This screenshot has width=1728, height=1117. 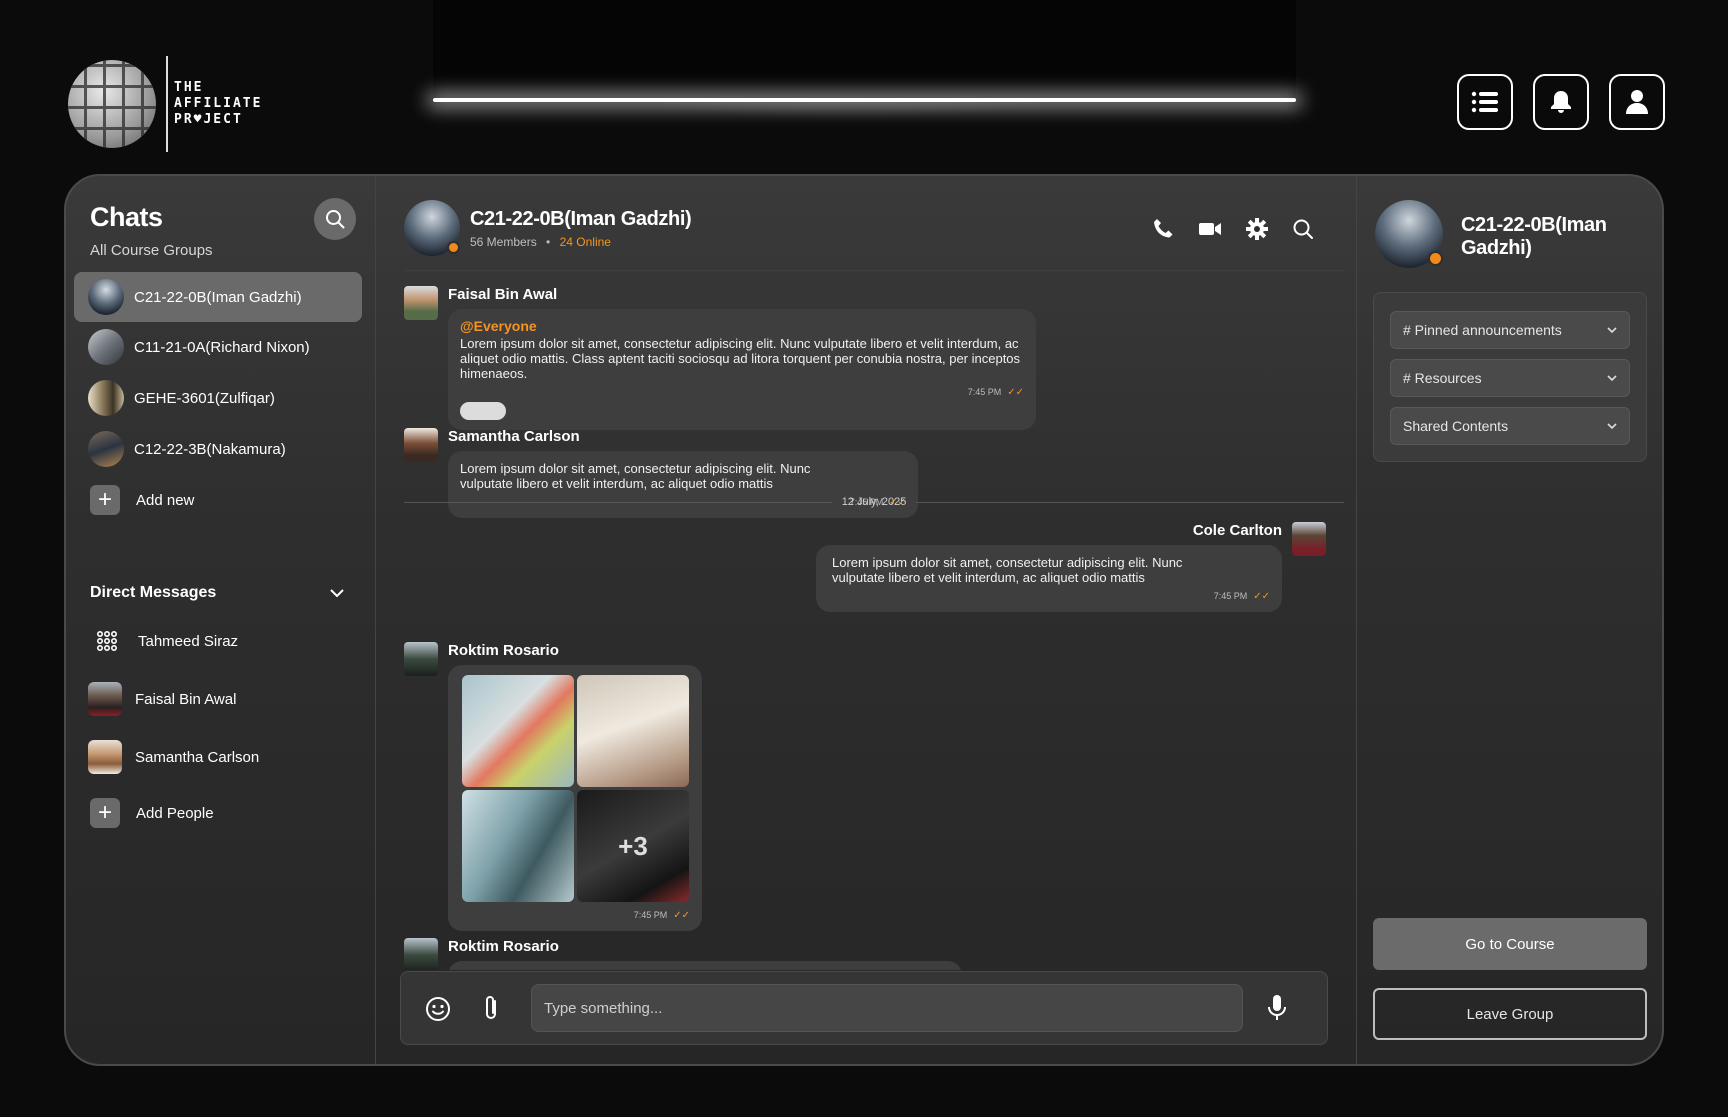 I want to click on notifications-button, so click(x=1561, y=102).